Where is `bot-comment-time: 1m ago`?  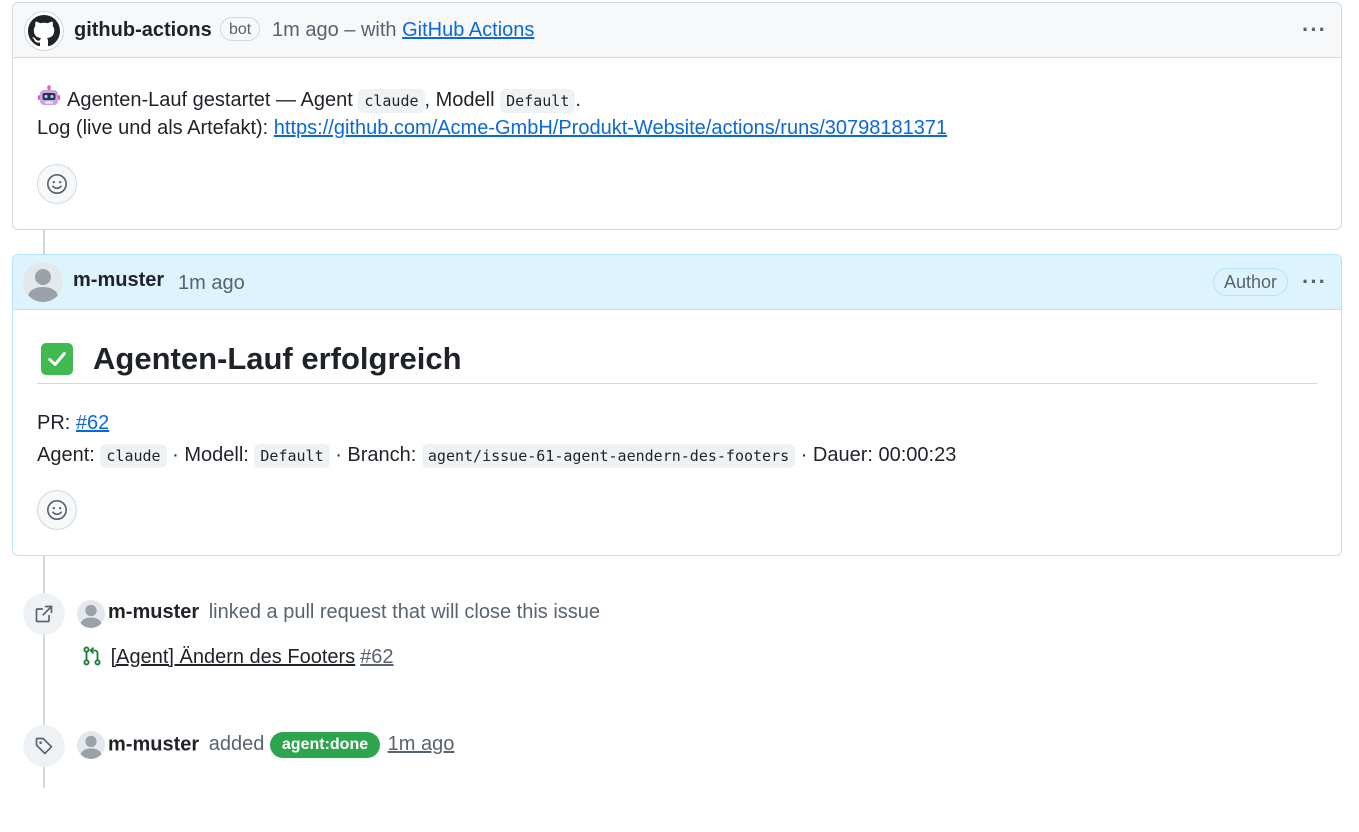
bot-comment-time: 1m ago is located at coordinates (305, 30).